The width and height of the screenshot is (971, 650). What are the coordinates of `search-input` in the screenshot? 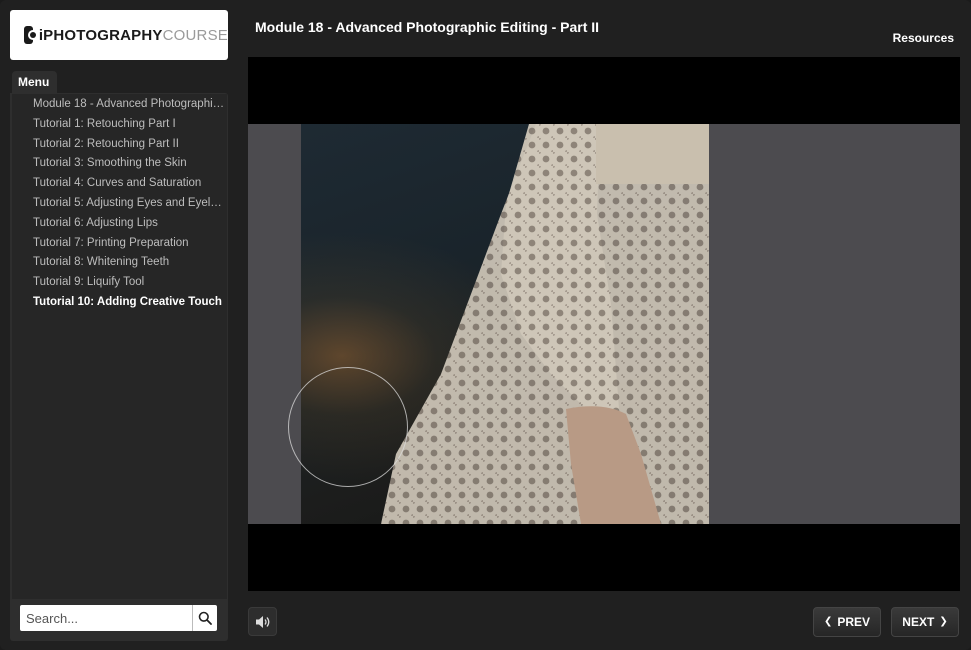 It's located at (106, 618).